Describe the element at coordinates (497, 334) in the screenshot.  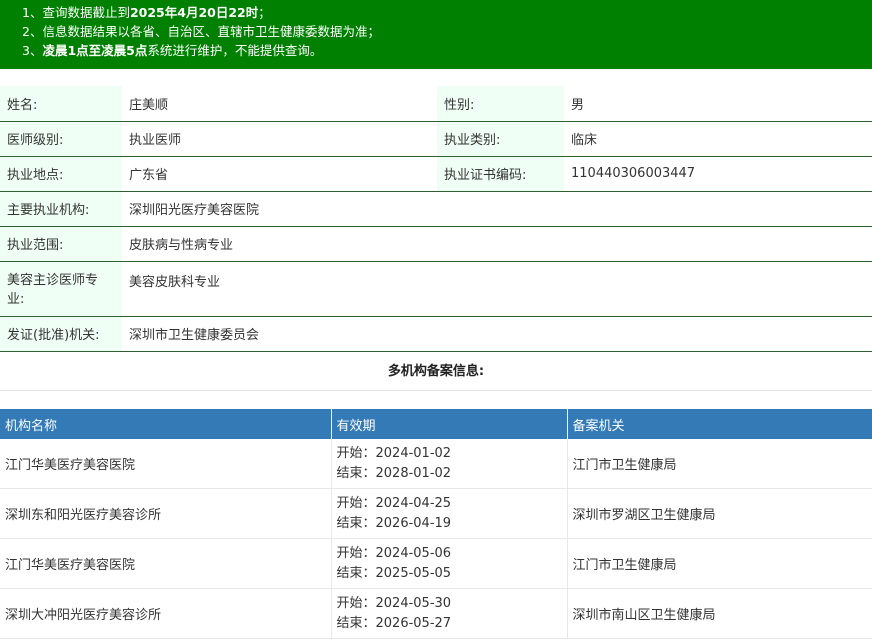
I see `issuer-value: 深圳市卫生健康委员会` at that location.